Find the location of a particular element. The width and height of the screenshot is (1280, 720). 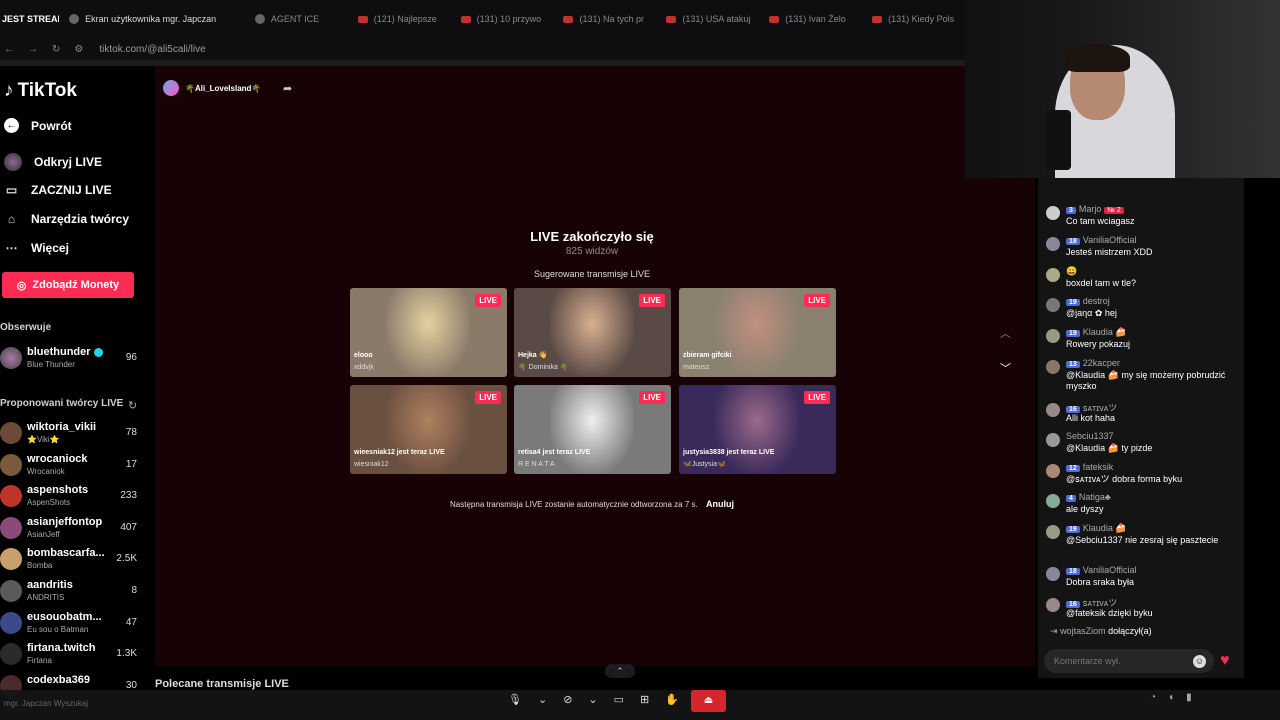

browser-tab: JEST STREAM is located at coordinates (29, 19).